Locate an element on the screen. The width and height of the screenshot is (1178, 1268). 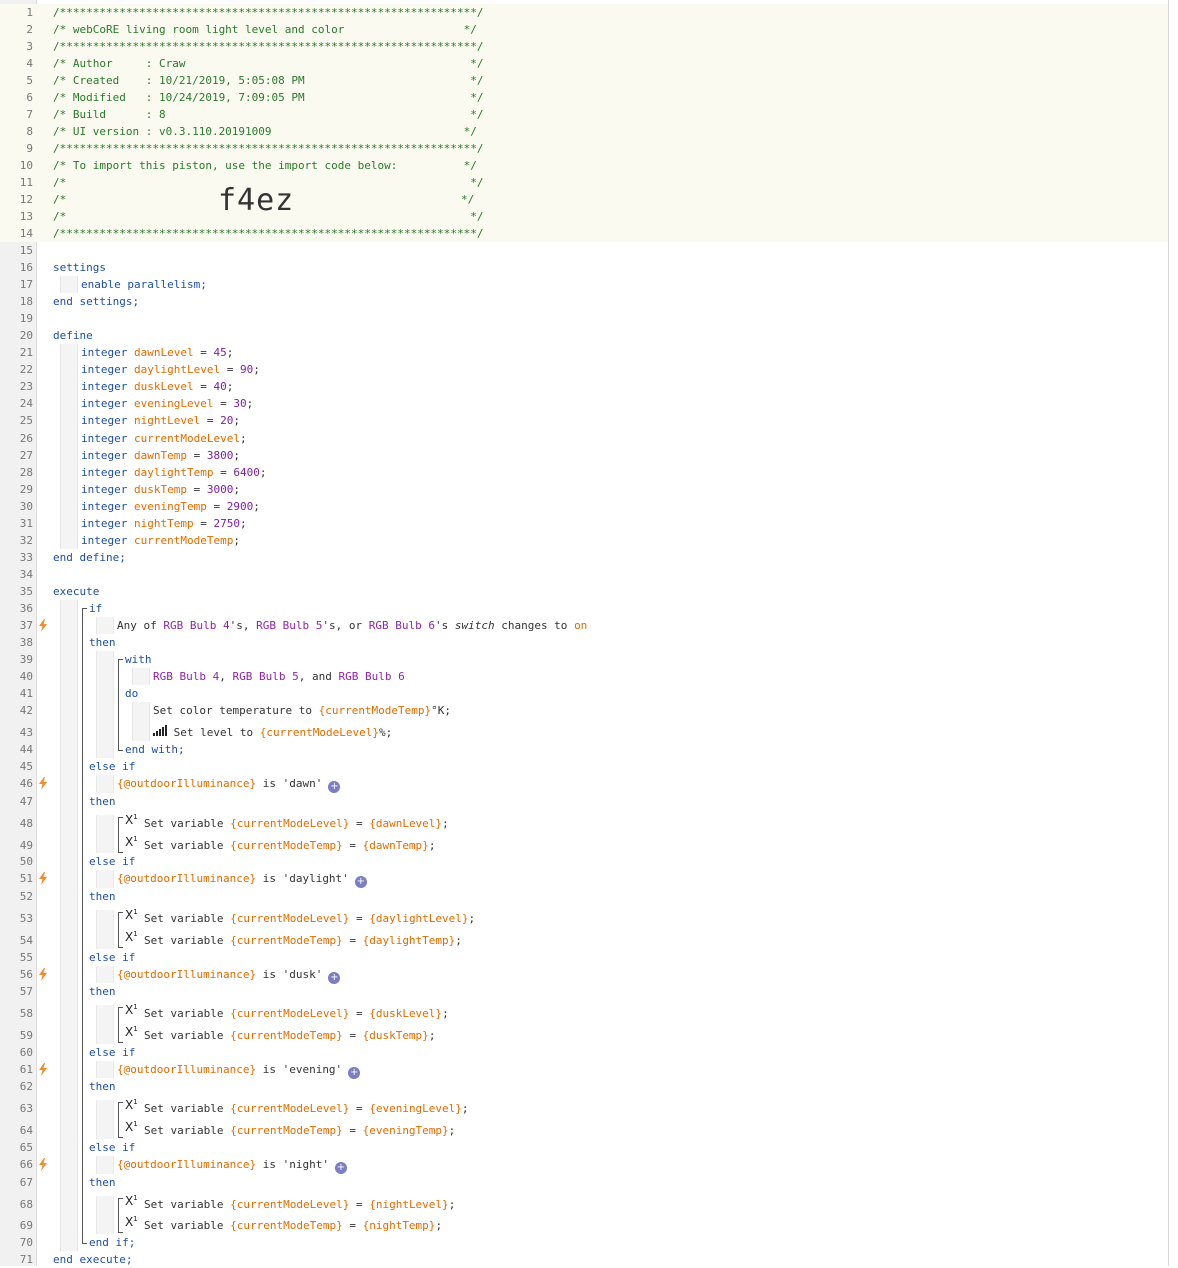
line-number: 2 is located at coordinates (29, 30).